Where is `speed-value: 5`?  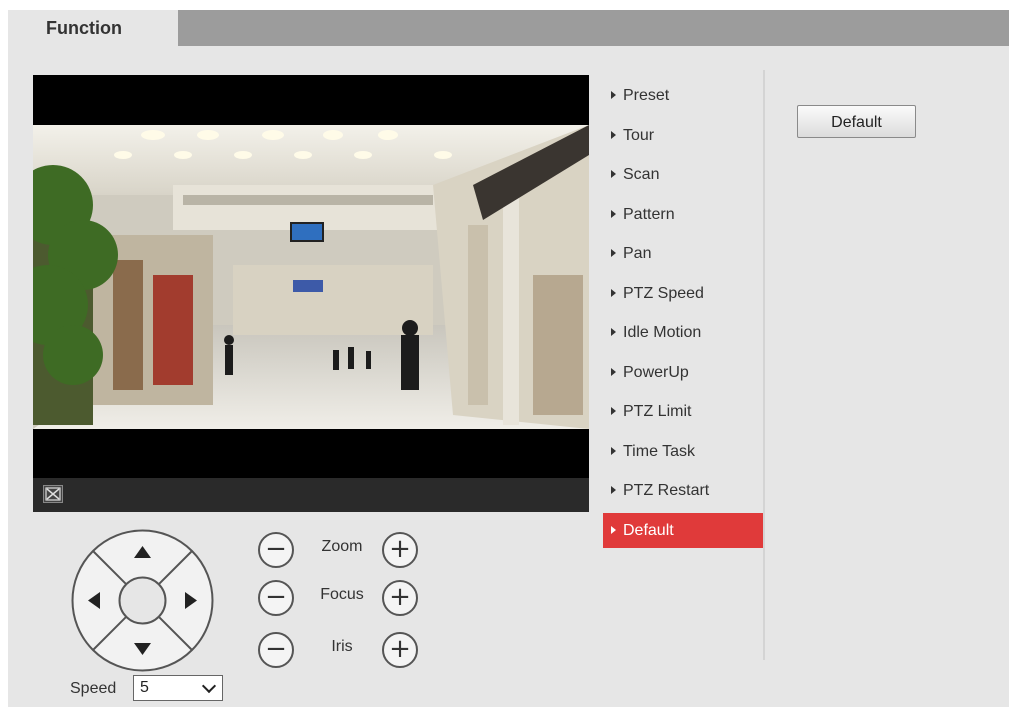
speed-value: 5 is located at coordinates (144, 687).